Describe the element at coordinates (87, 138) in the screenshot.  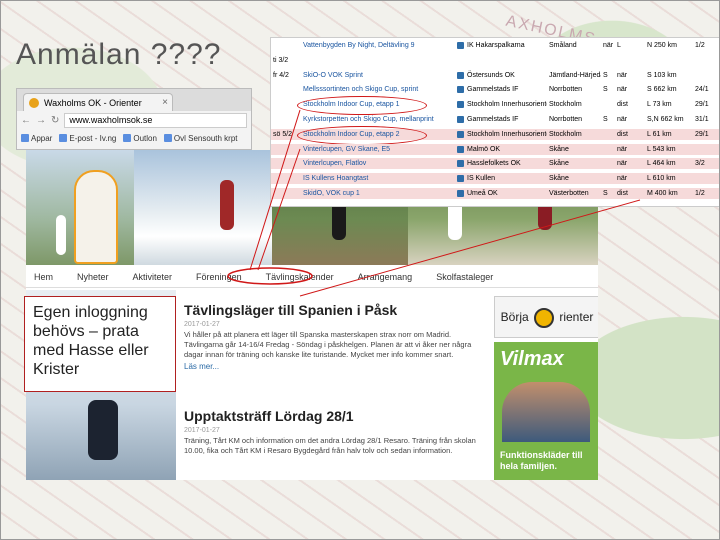
I see `bookmark-email: E-post - Iv.ng` at that location.